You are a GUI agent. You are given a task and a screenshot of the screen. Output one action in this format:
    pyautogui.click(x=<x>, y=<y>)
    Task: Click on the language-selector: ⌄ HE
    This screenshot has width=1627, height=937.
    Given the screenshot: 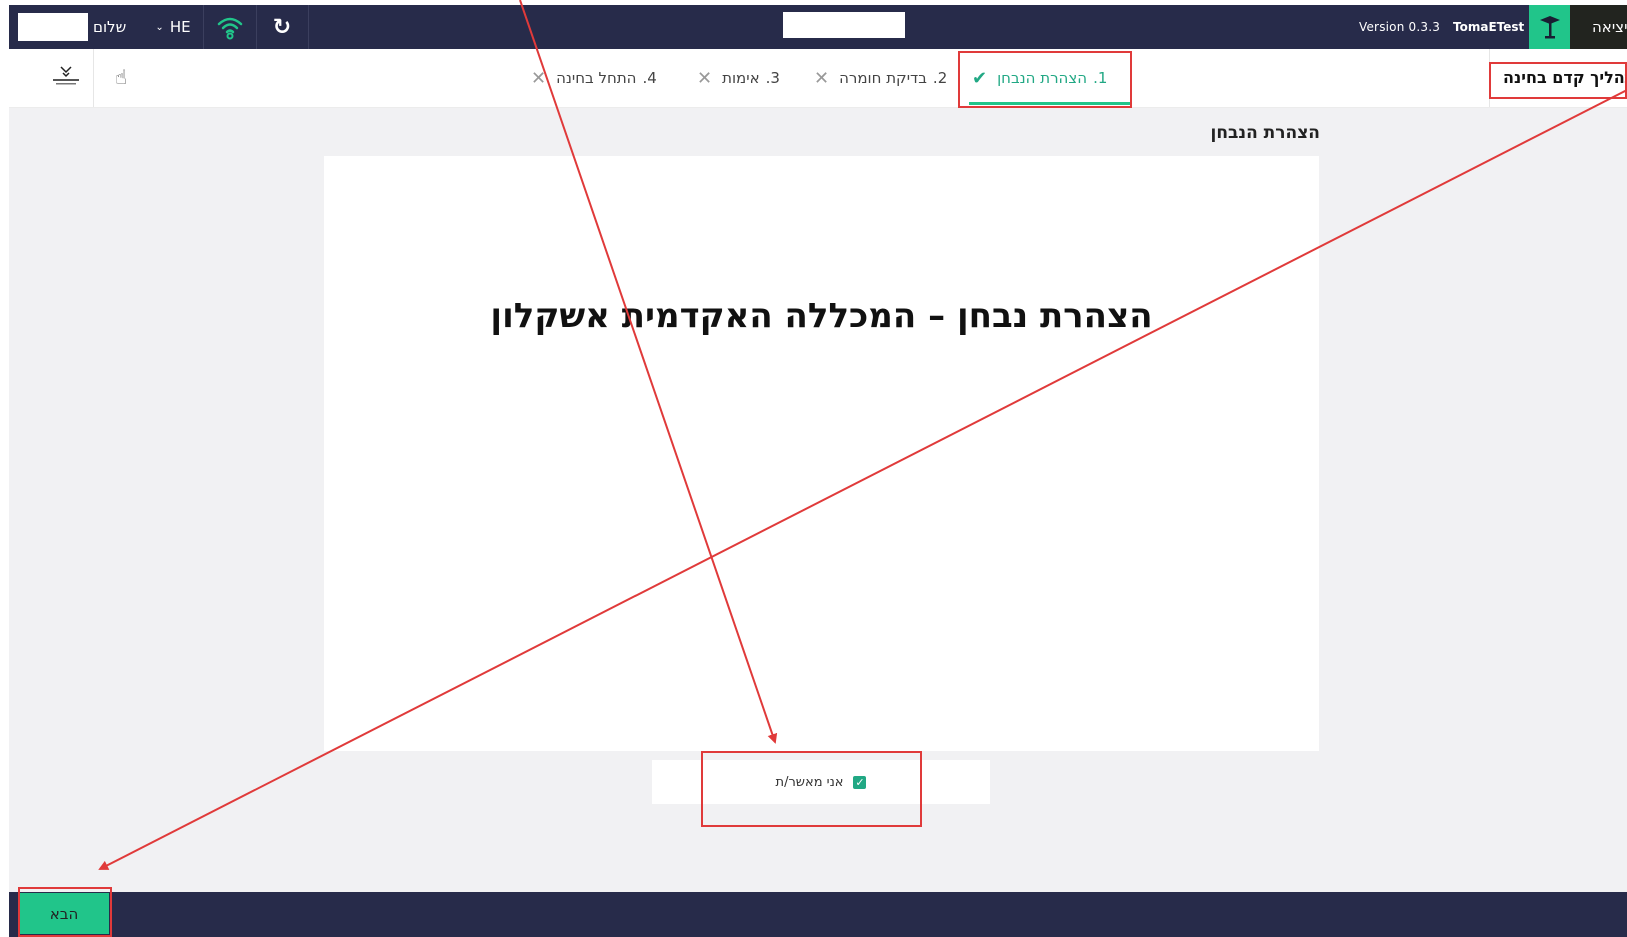 What is the action you would take?
    pyautogui.click(x=173, y=27)
    